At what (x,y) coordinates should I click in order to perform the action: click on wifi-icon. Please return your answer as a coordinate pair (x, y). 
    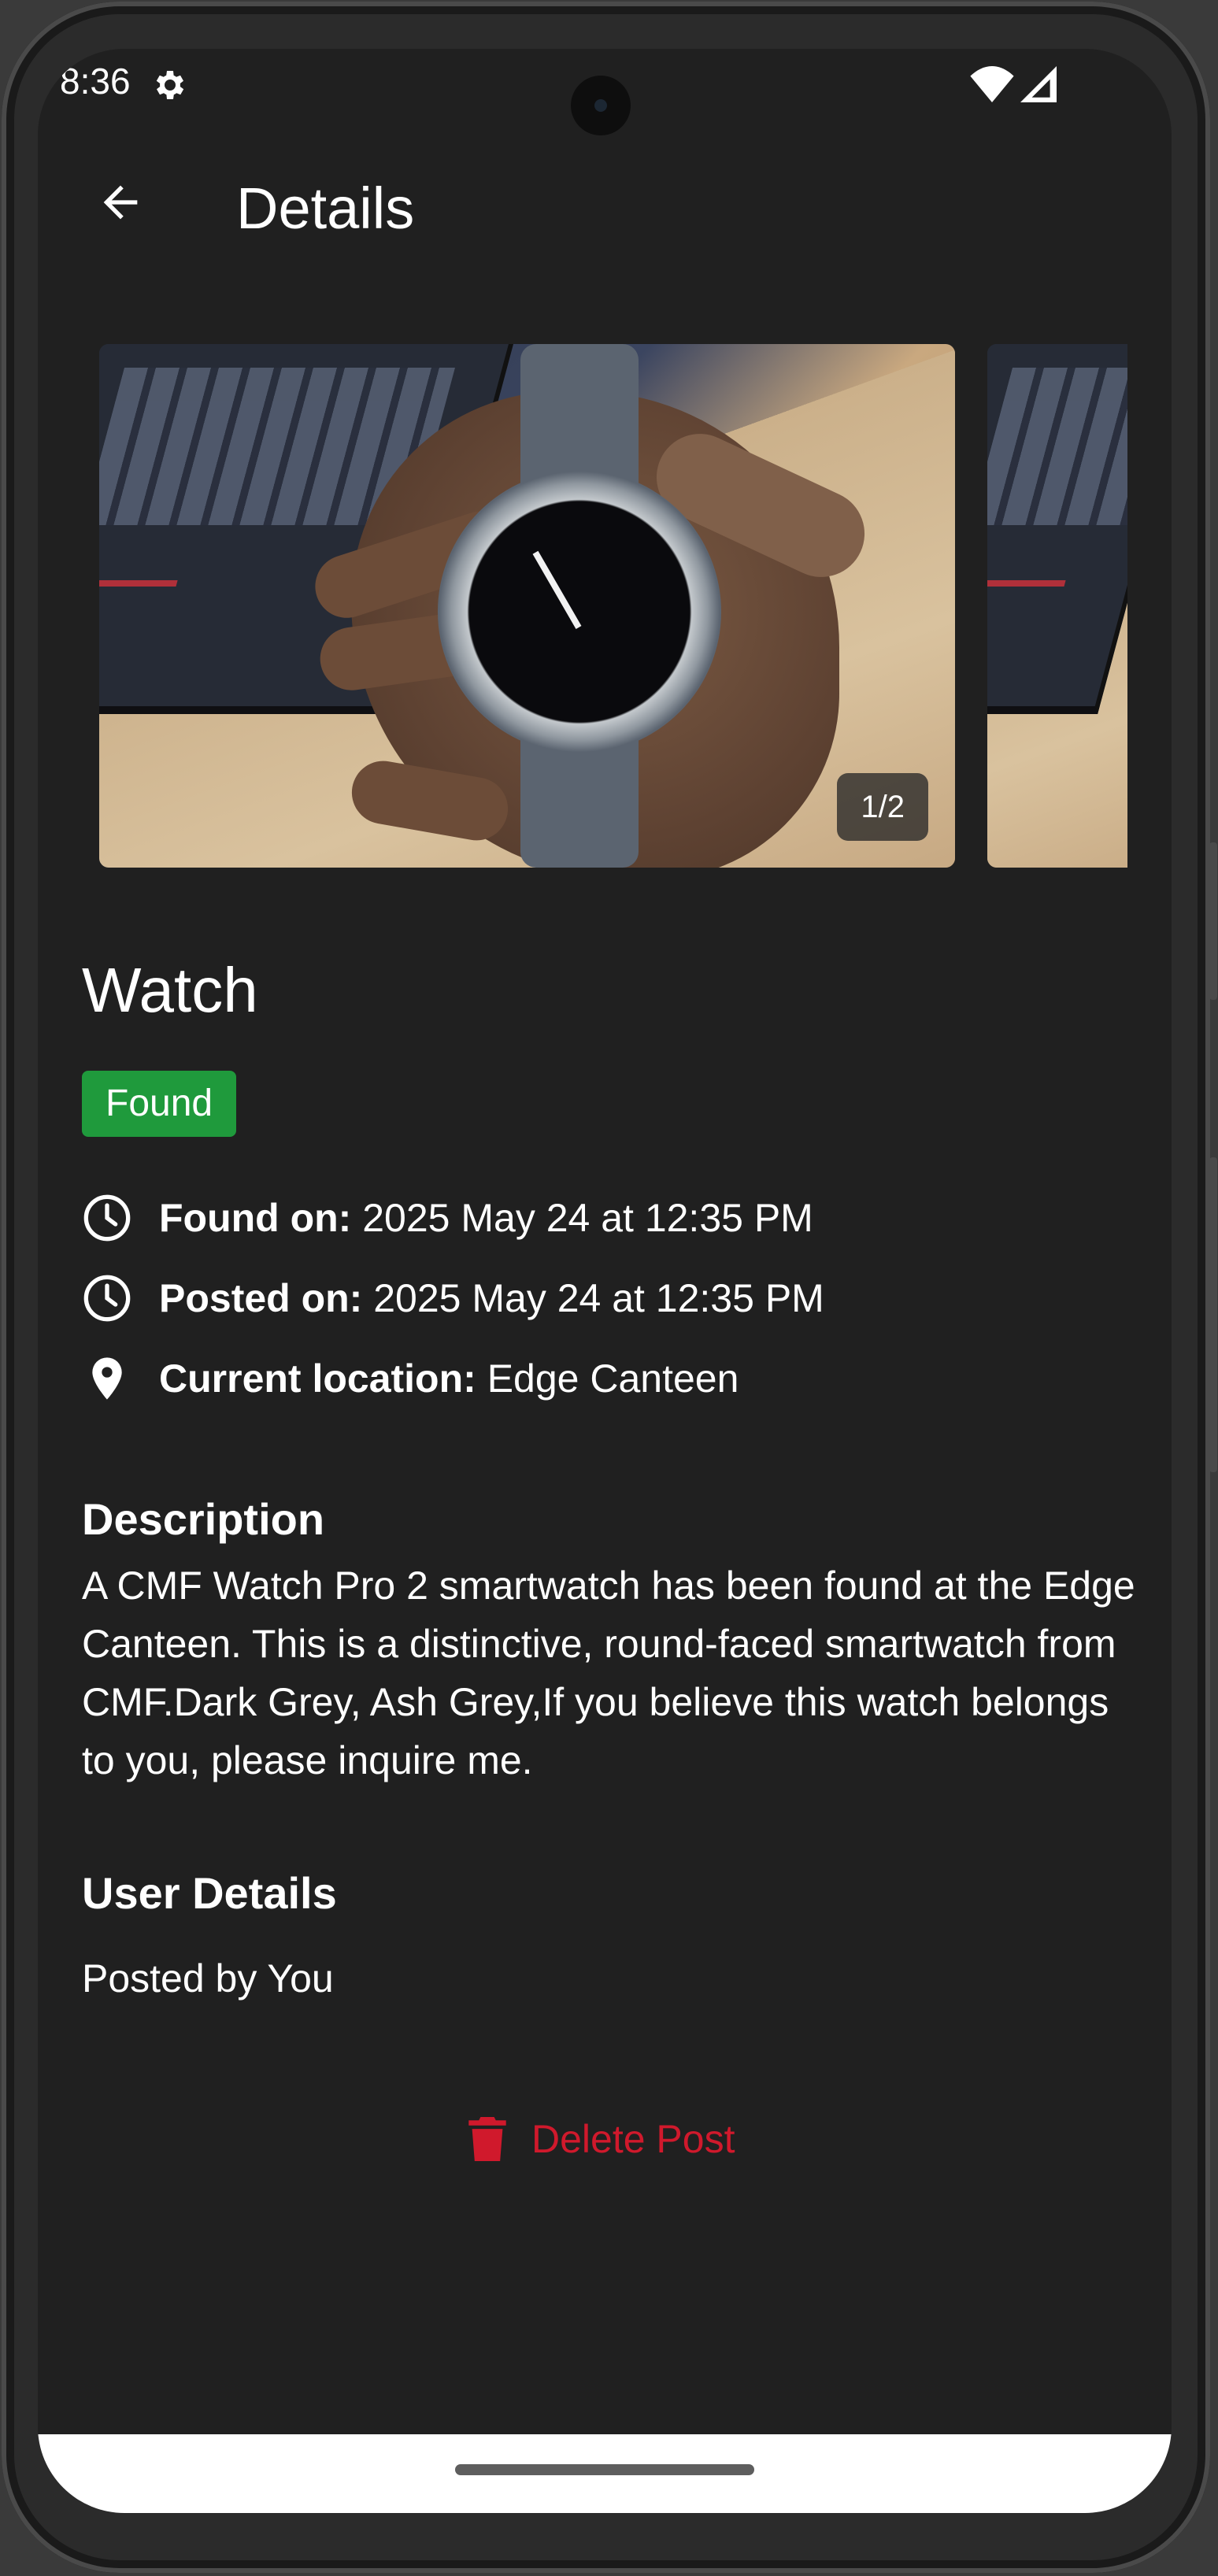
    Looking at the image, I should click on (992, 84).